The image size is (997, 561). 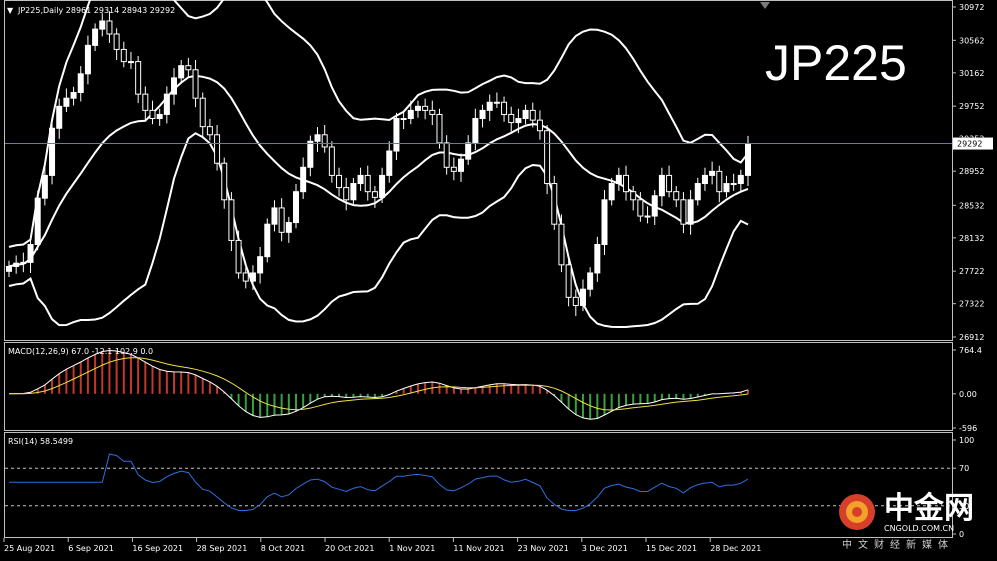 I want to click on price-tick-label: 30162, so click(x=971, y=73).